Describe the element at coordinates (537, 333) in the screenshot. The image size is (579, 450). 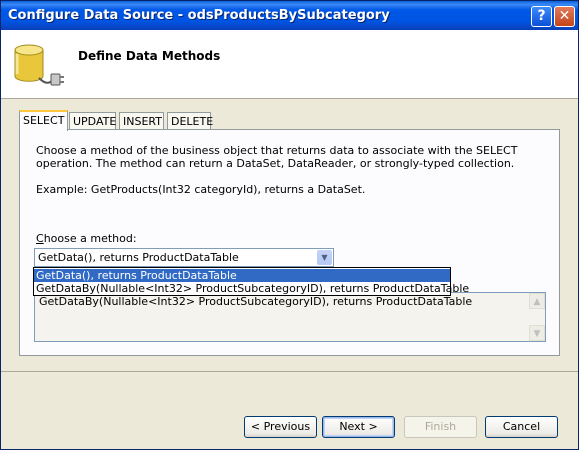
I see `scroll-down-icon: ▼` at that location.